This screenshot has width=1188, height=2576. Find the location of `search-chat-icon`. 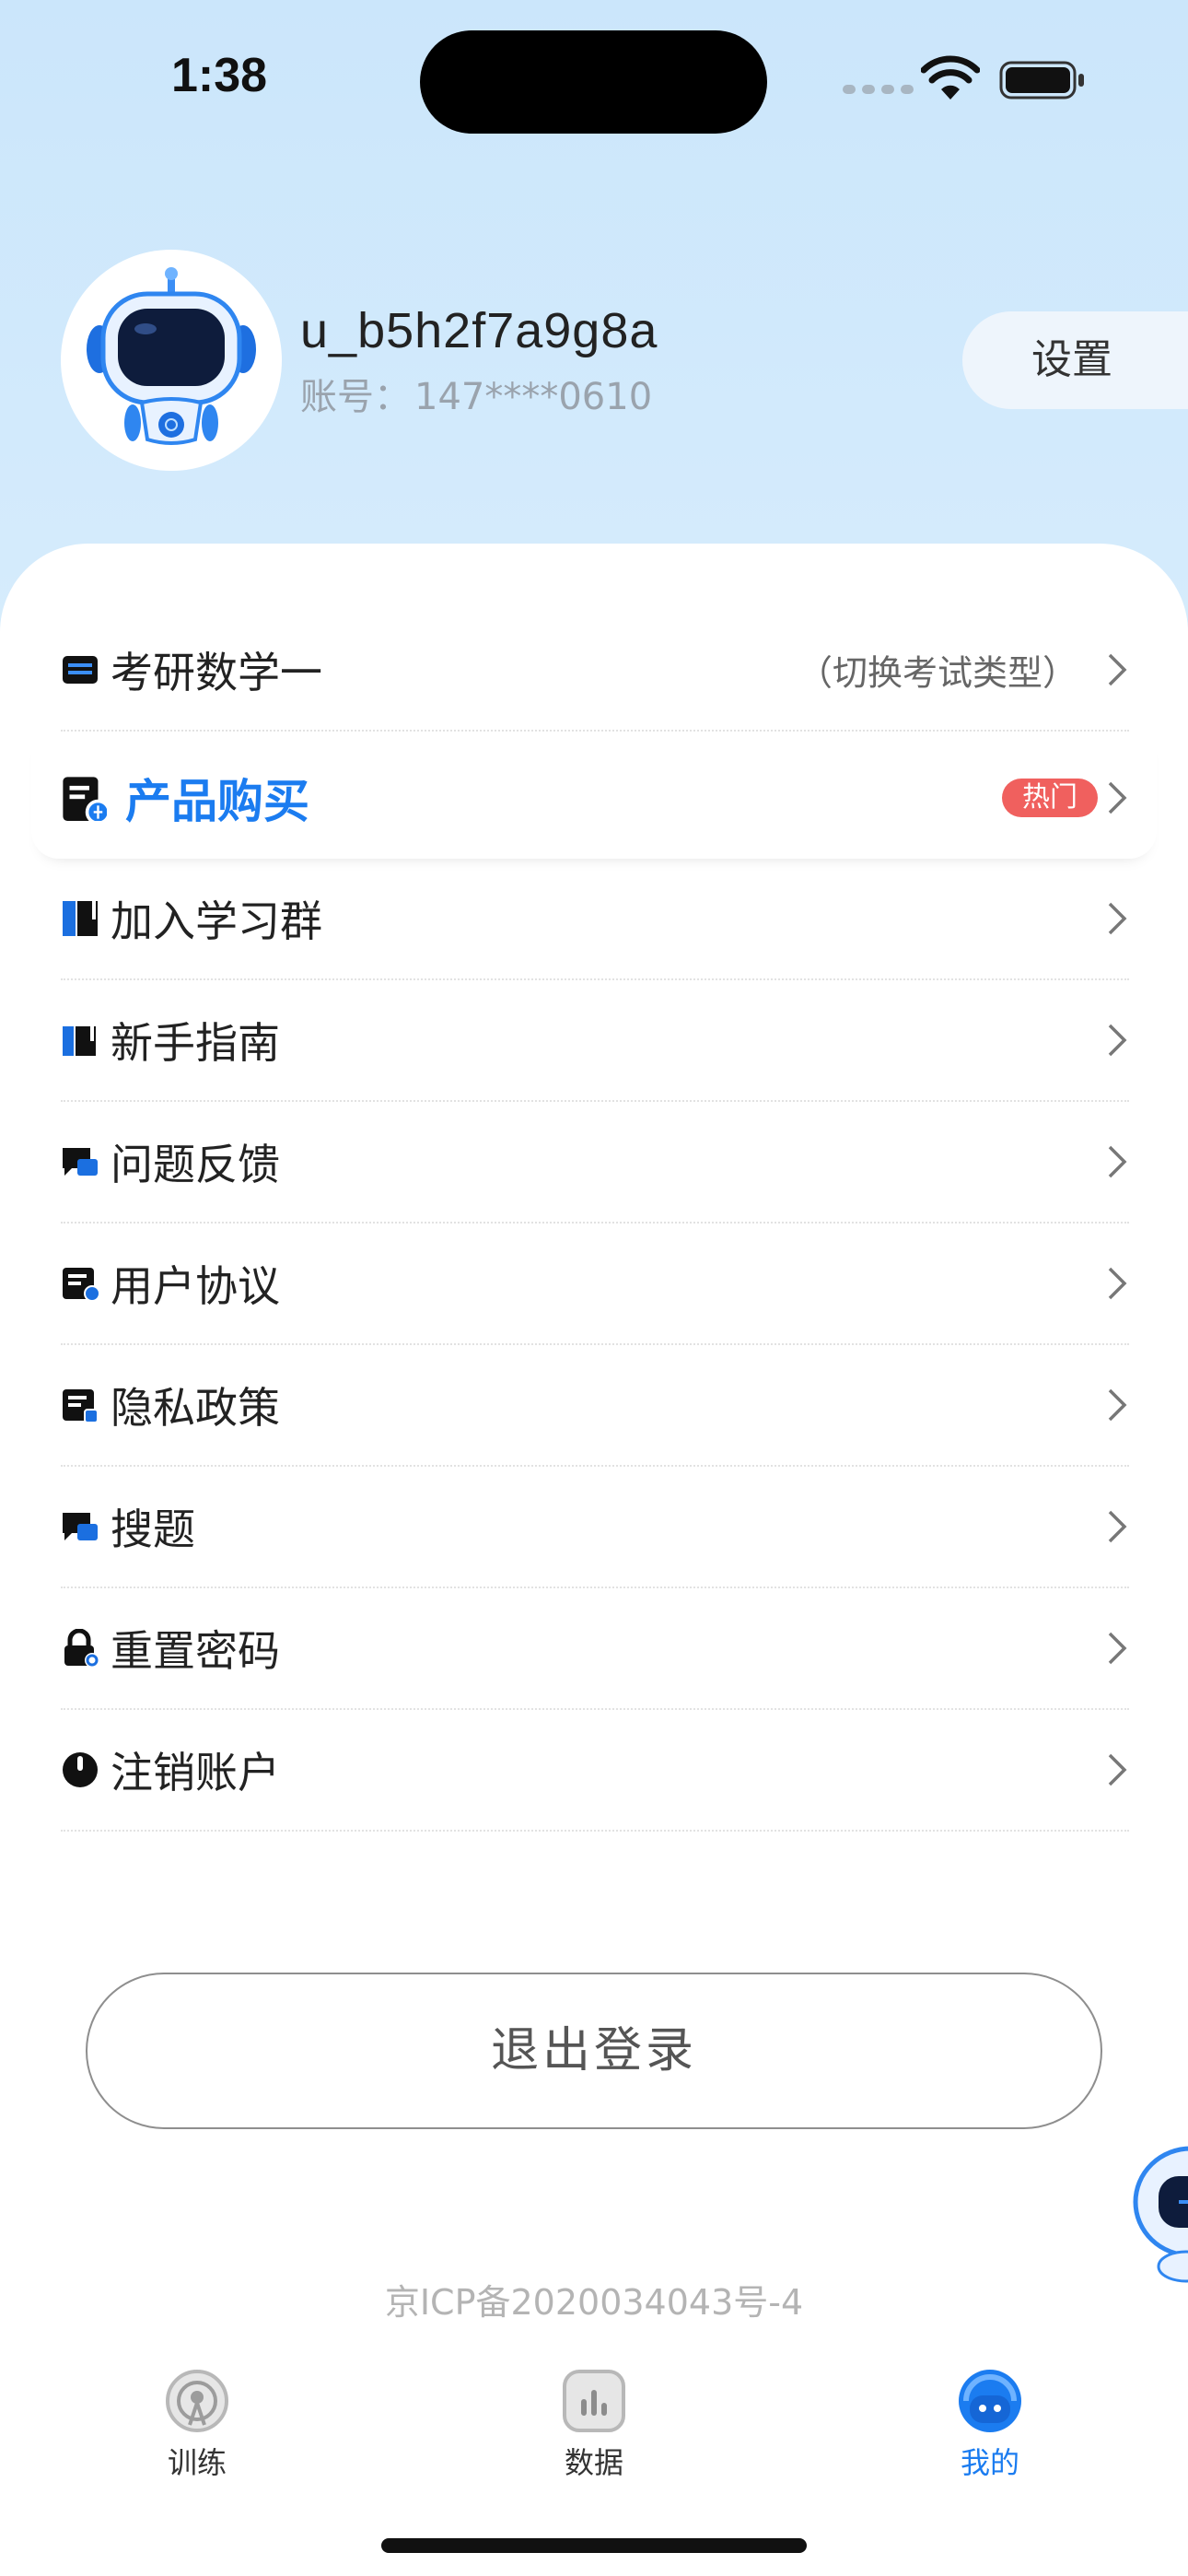

search-chat-icon is located at coordinates (80, 1526).